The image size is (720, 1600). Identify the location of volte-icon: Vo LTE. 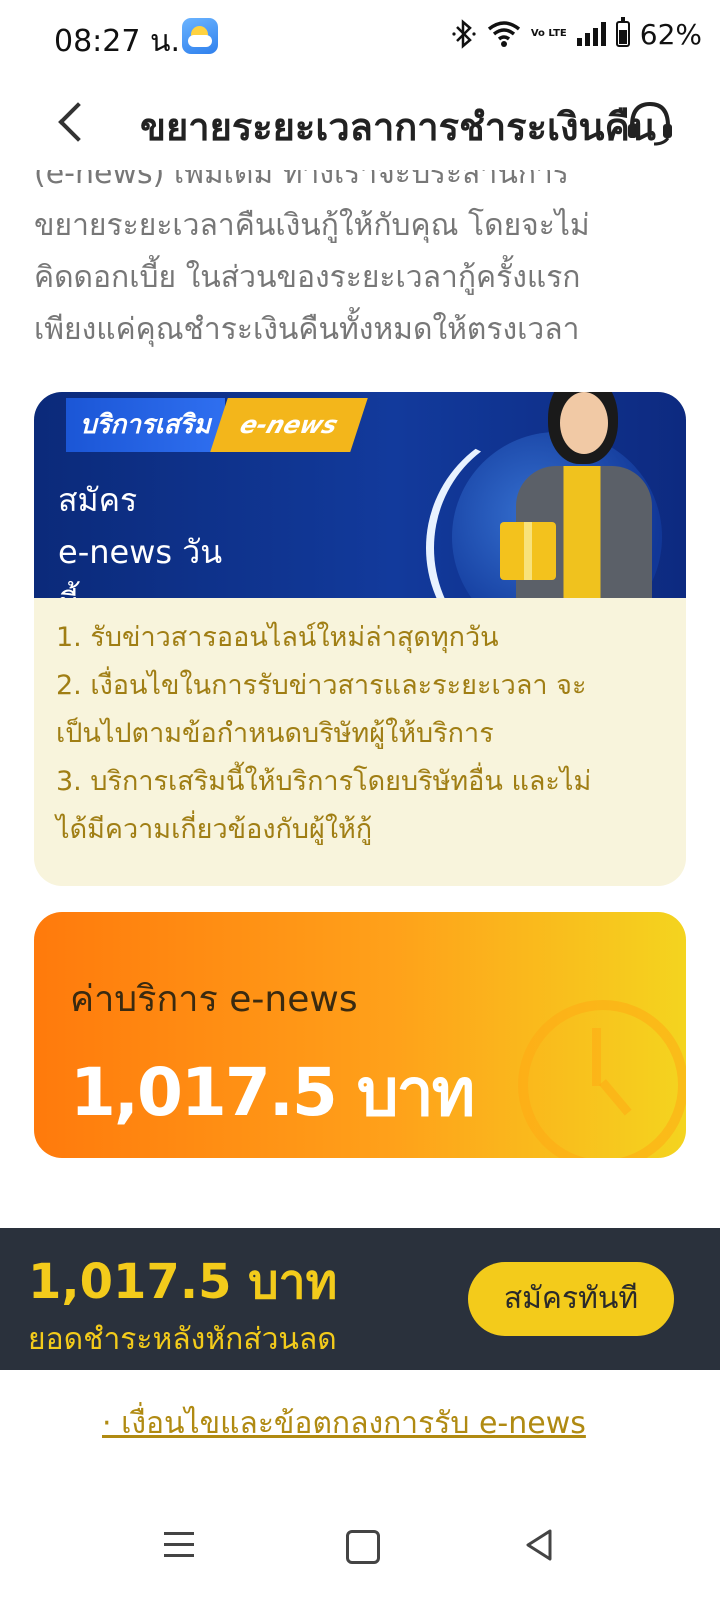
(548, 33).